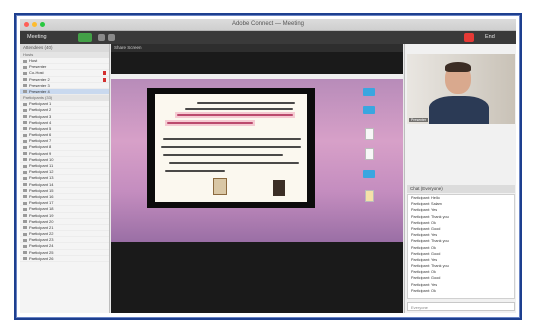 The height and width of the screenshot is (335, 538). What do you see at coordinates (41, 221) in the screenshot?
I see `attendee-name: Participant 20` at bounding box center [41, 221].